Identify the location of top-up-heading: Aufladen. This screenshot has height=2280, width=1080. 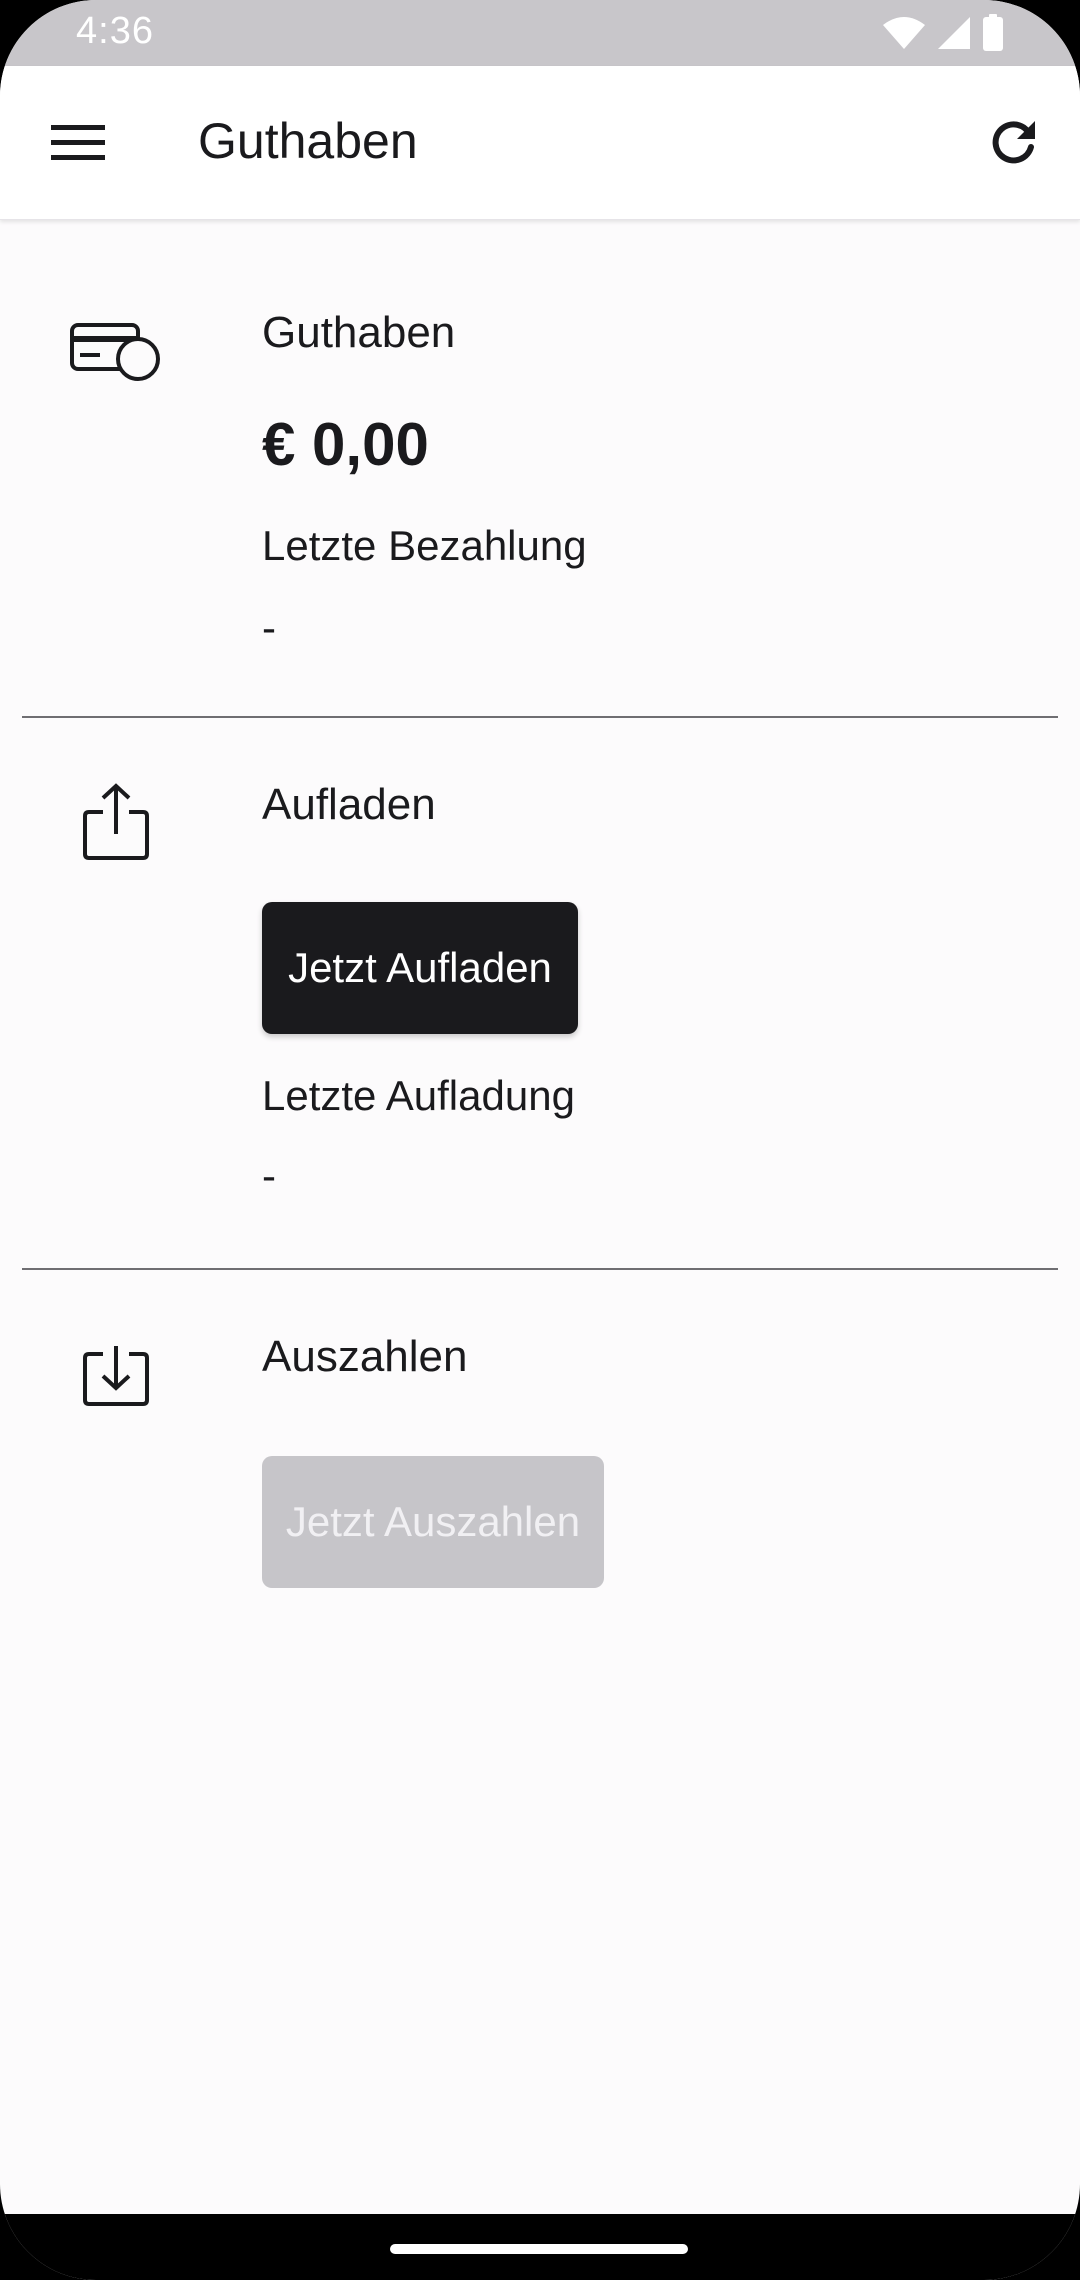
(349, 804).